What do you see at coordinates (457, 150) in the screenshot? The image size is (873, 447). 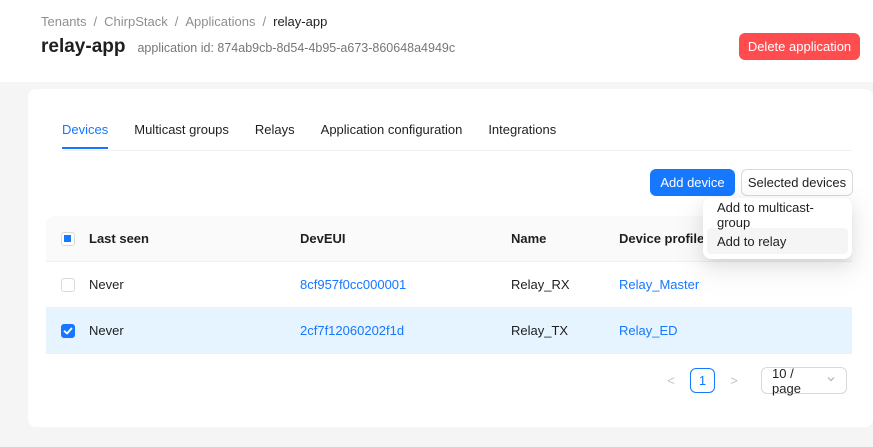 I see `tab-divider` at bounding box center [457, 150].